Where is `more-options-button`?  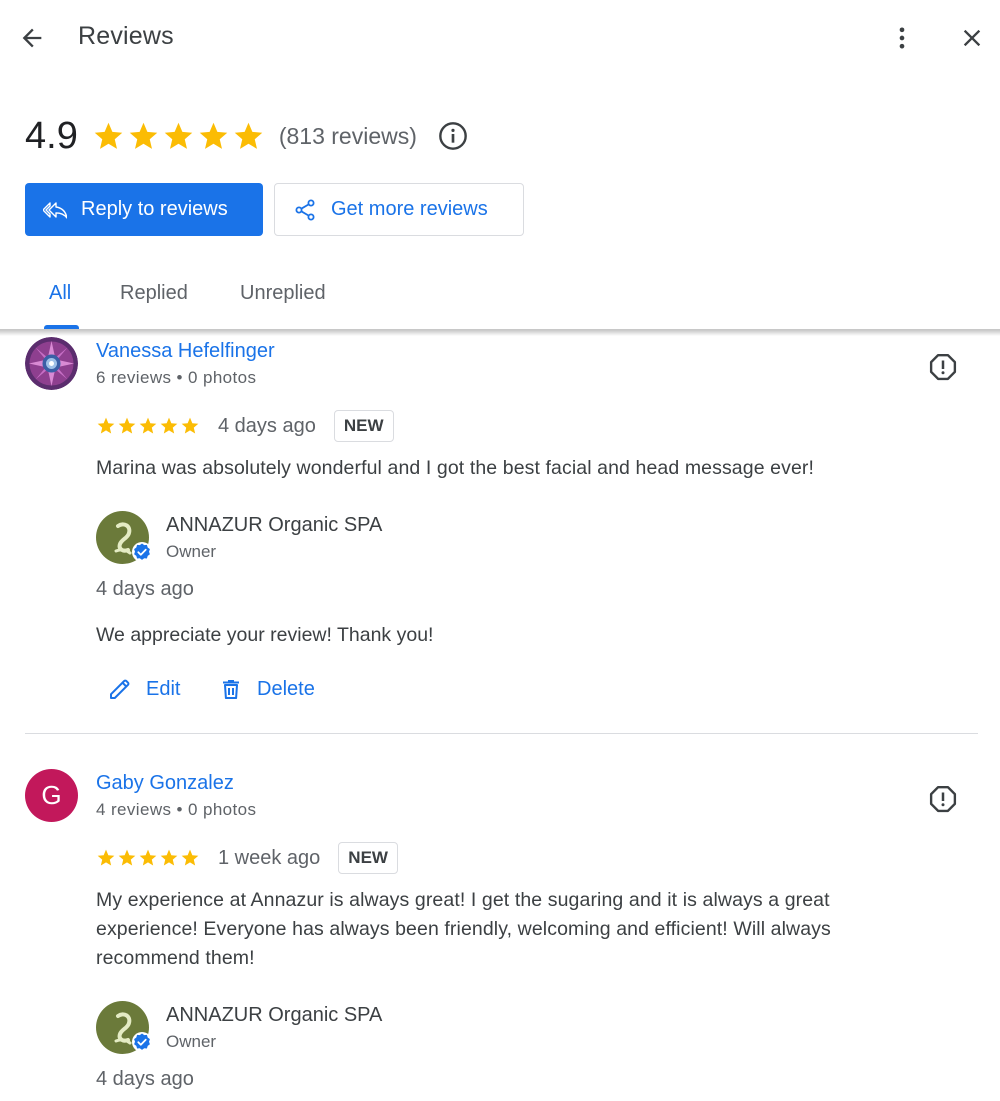
more-options-button is located at coordinates (902, 38).